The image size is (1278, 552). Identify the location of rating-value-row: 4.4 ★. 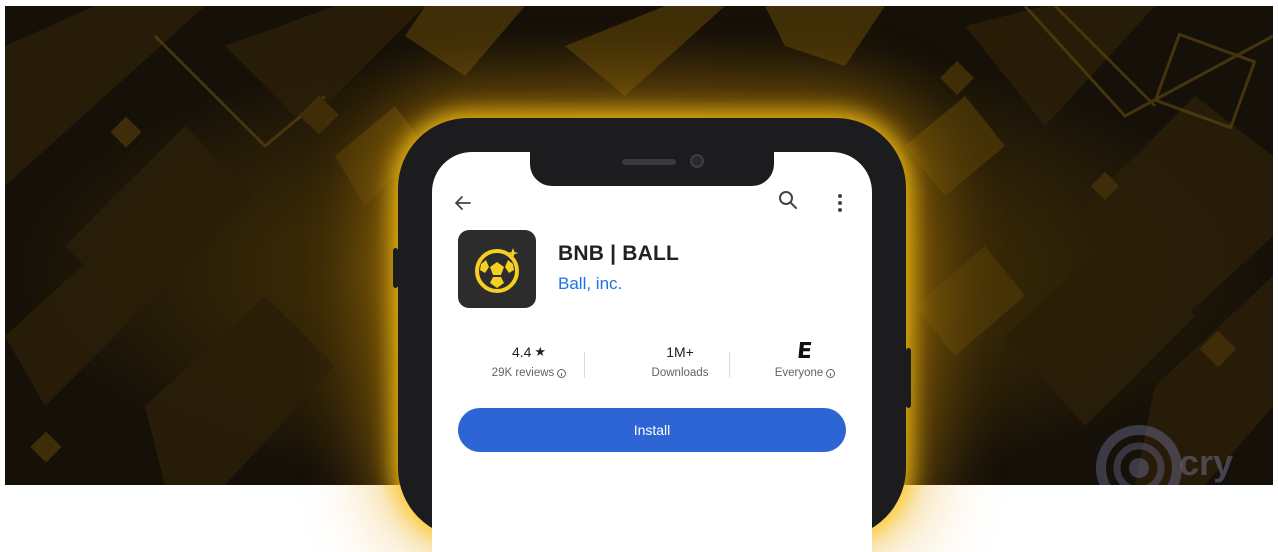
(529, 352).